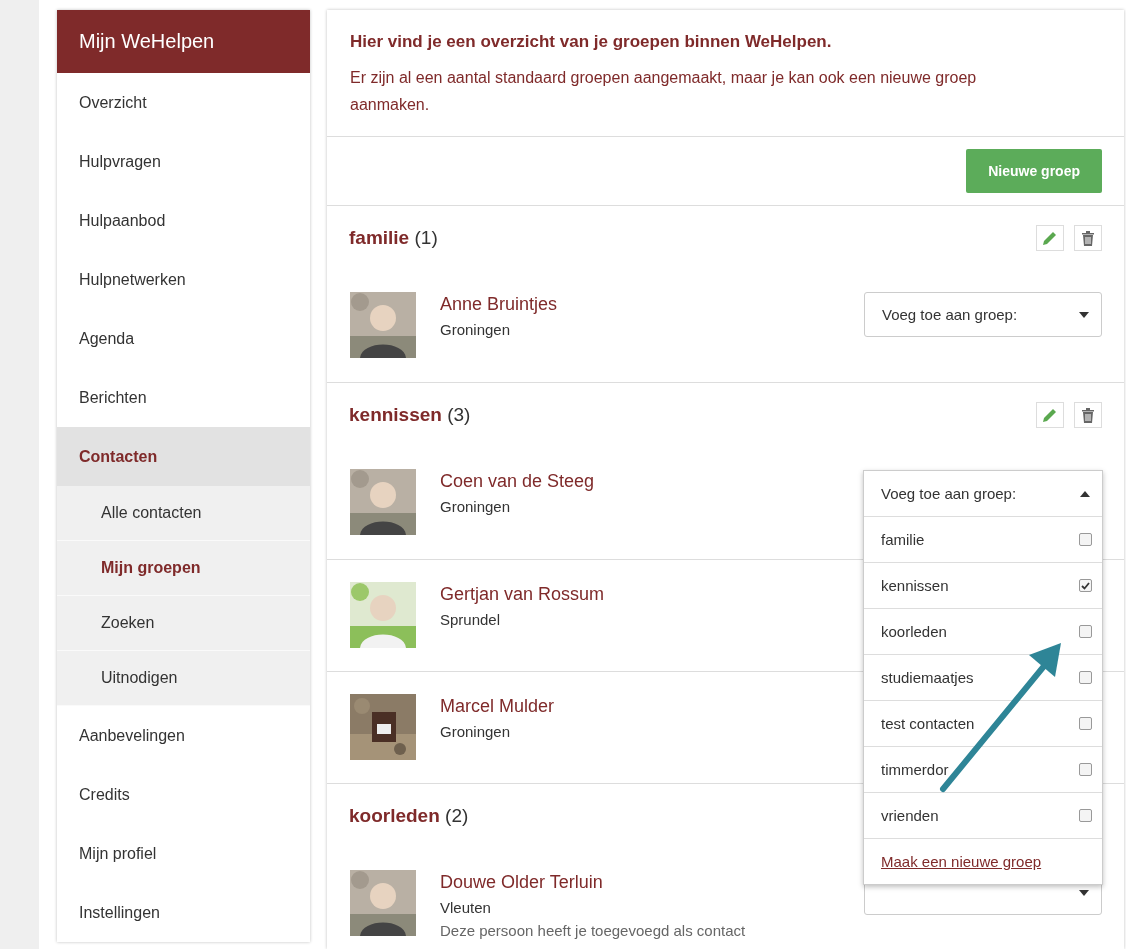 The width and height of the screenshot is (1126, 949). Describe the element at coordinates (521, 882) in the screenshot. I see `contact-name: Douwe Older Terluin` at that location.